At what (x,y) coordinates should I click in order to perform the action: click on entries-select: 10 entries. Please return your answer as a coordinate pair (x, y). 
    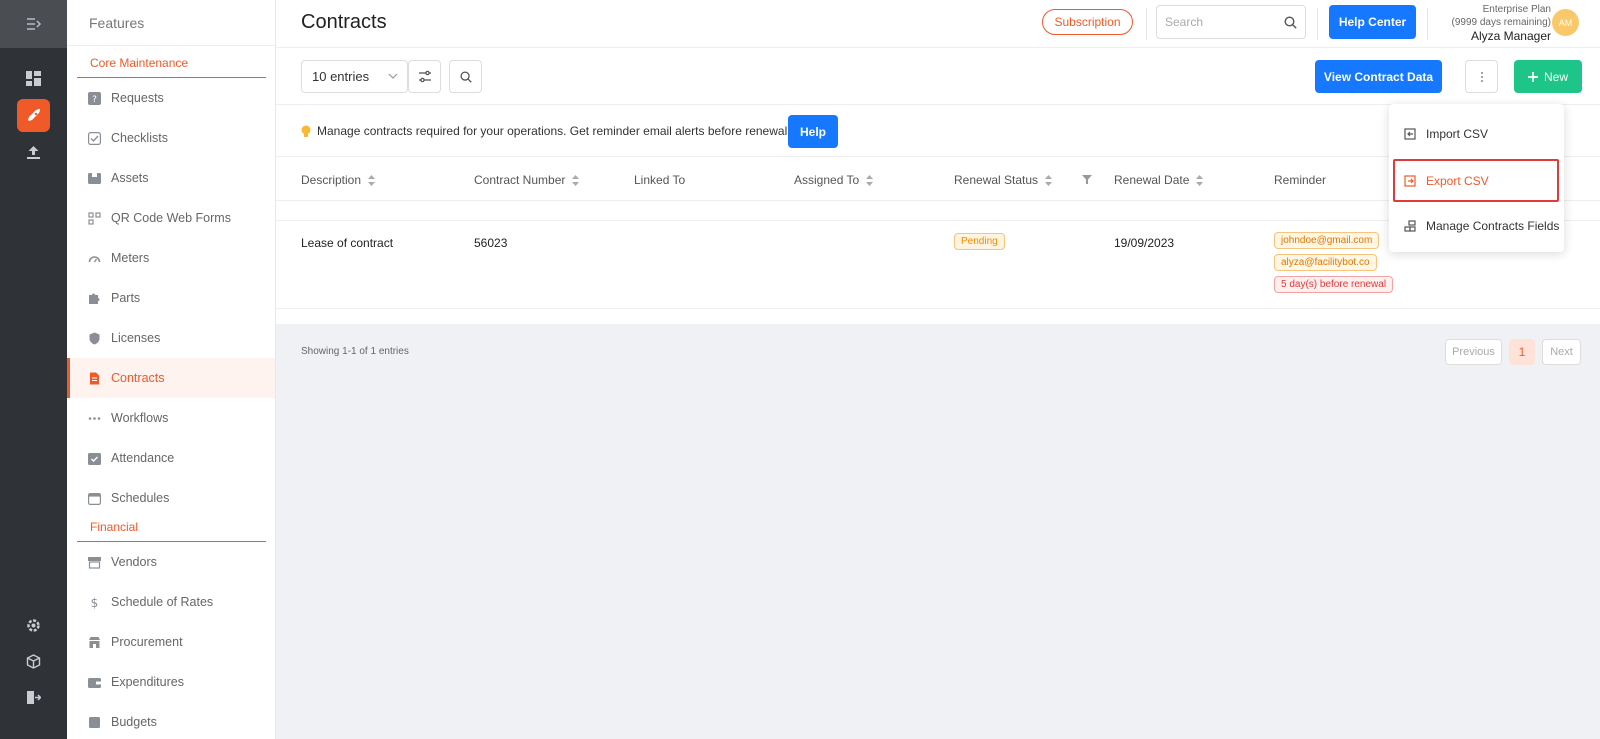
    Looking at the image, I should click on (354, 76).